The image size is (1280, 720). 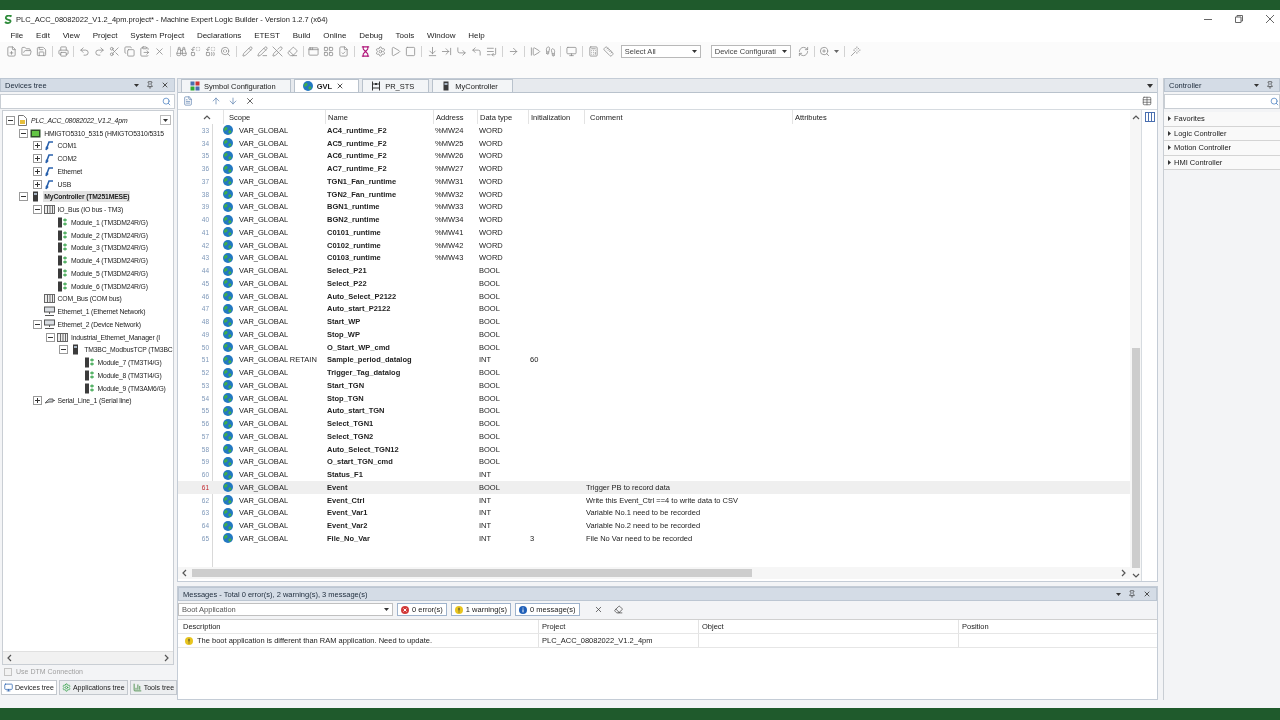 I want to click on vertical-scrollbar, so click(x=1135, y=345).